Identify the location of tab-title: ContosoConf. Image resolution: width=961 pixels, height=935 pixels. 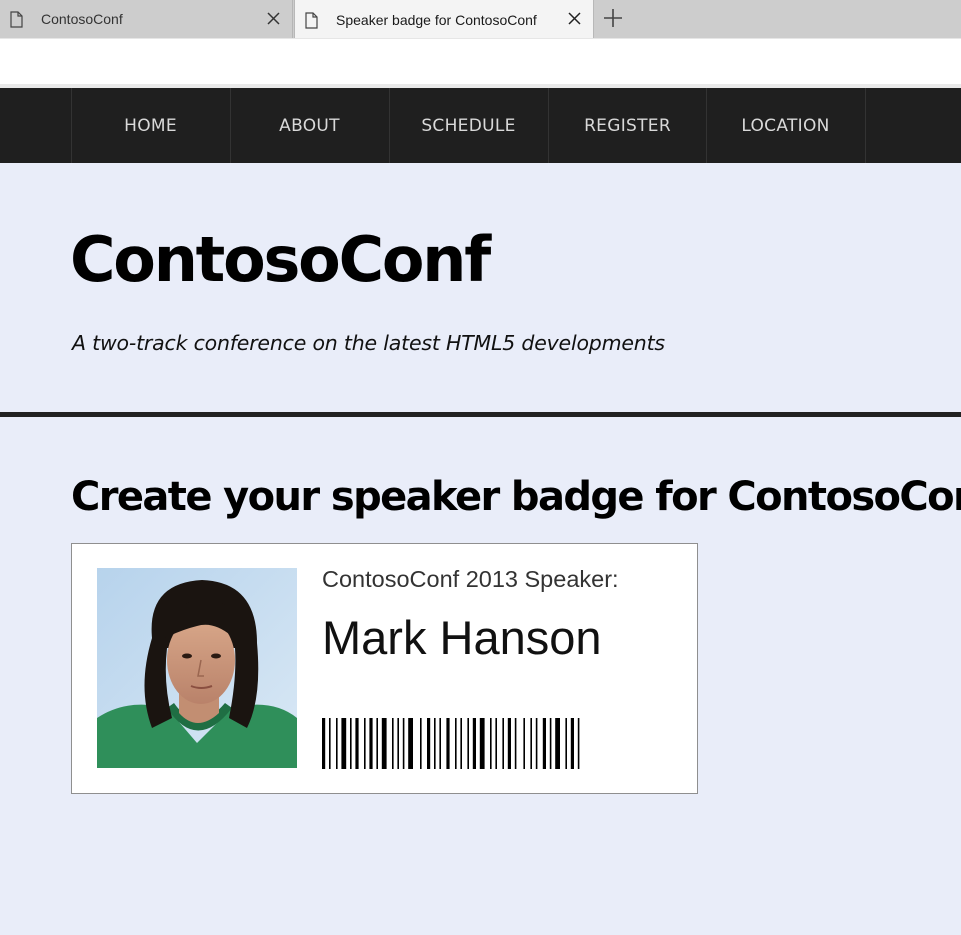
(82, 19).